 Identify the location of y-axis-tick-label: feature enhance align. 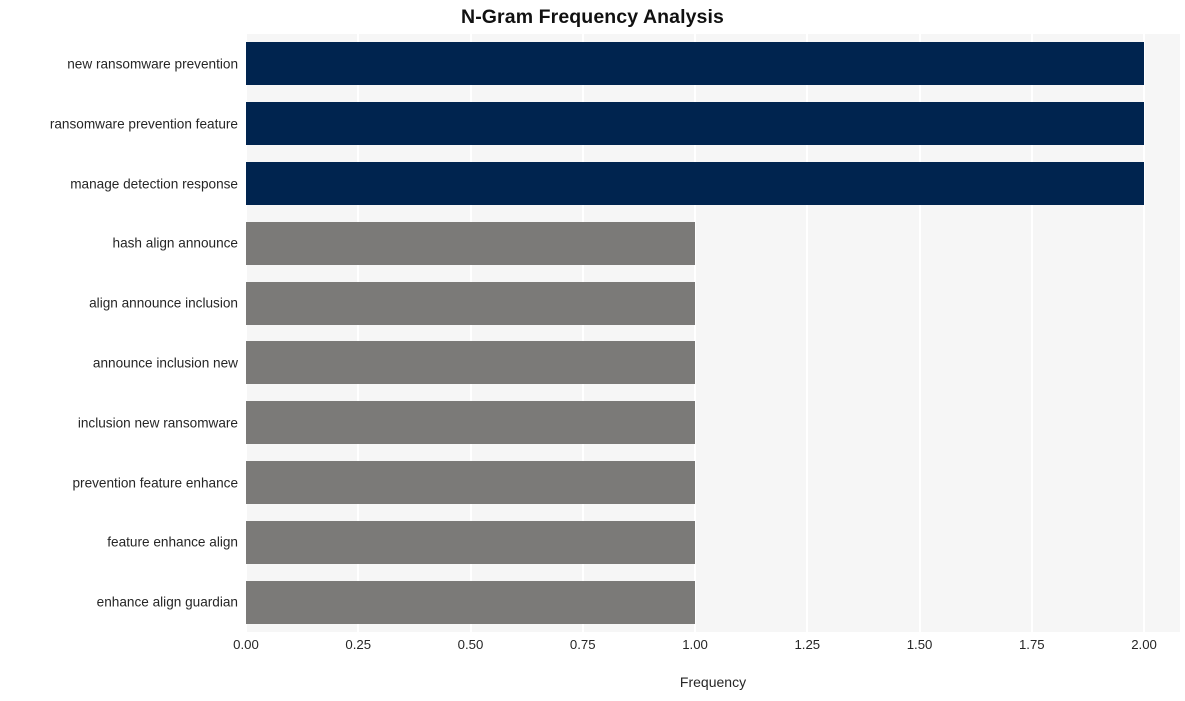
(172, 542).